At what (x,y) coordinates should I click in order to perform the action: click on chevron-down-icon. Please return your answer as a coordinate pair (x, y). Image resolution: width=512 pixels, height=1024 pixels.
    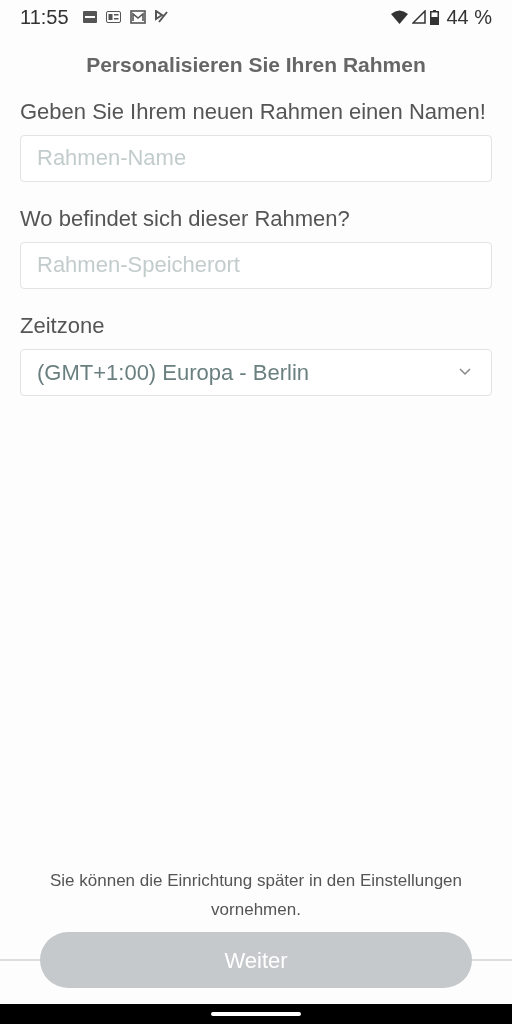
    Looking at the image, I should click on (465, 372).